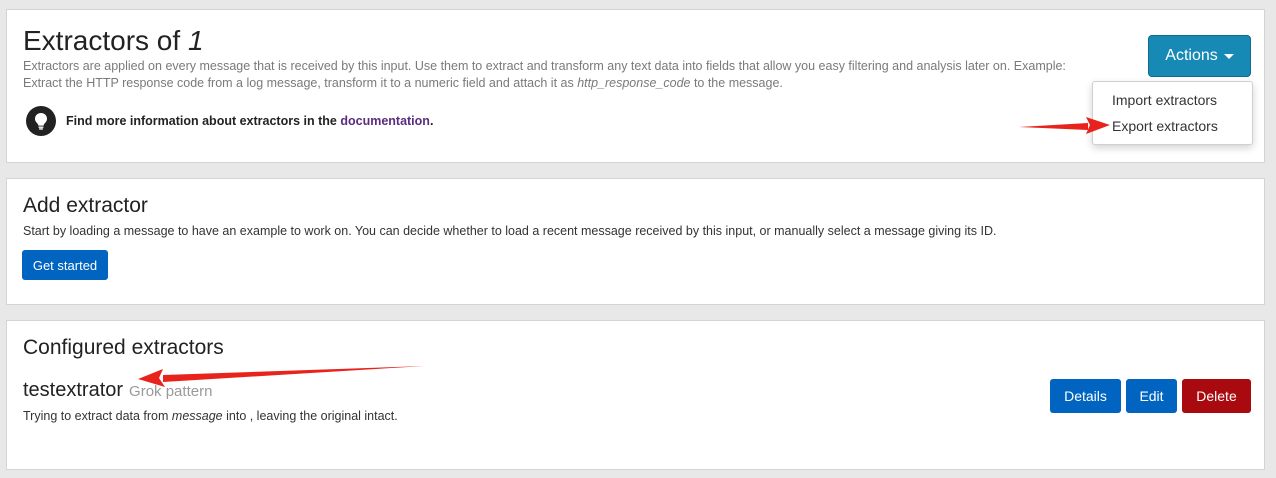  Describe the element at coordinates (1228, 56) in the screenshot. I see `chevron-down-icon` at that location.